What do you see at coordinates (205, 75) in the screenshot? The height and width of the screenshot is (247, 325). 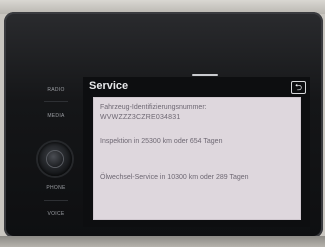 I see `top-menu-handle` at bounding box center [205, 75].